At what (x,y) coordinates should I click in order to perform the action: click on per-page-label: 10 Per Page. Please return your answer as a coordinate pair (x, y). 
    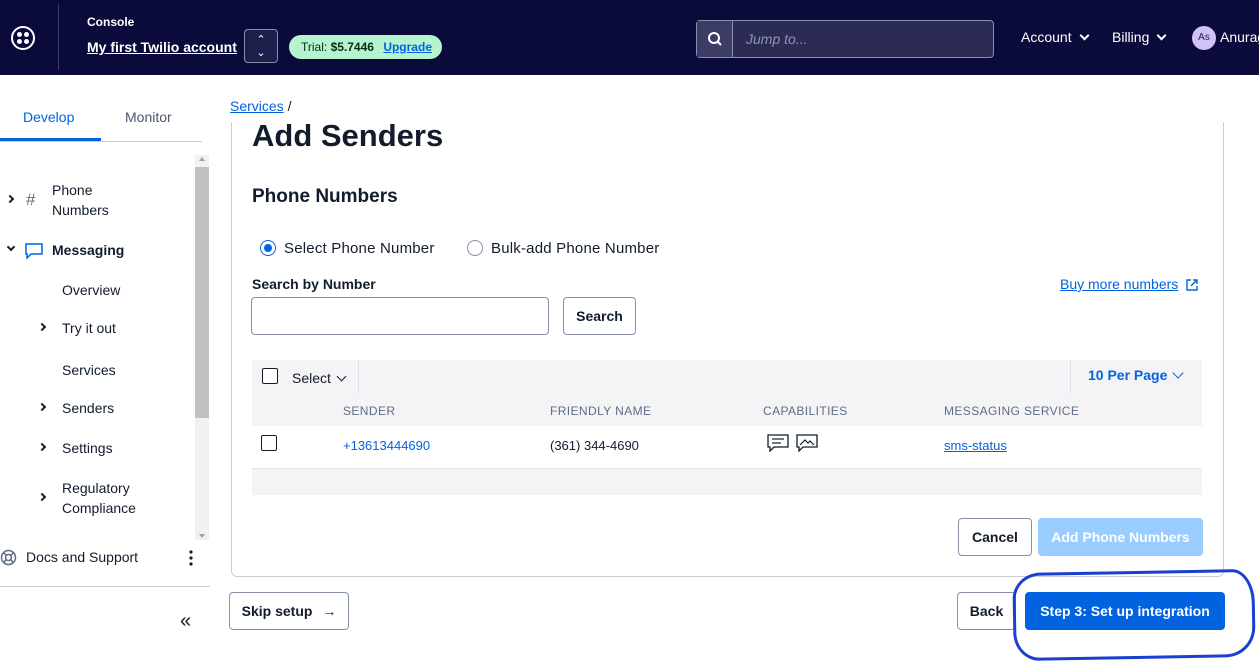
    Looking at the image, I should click on (1128, 375).